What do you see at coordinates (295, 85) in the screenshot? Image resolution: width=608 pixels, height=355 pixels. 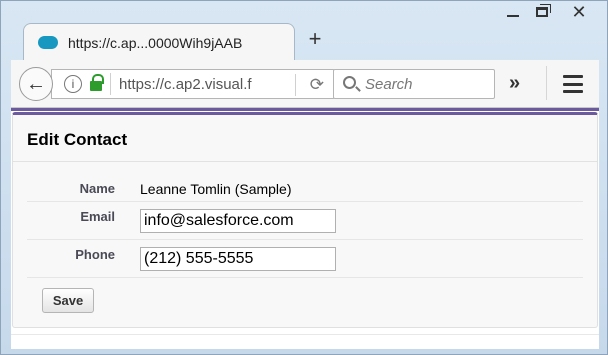 I see `reload-separator` at bounding box center [295, 85].